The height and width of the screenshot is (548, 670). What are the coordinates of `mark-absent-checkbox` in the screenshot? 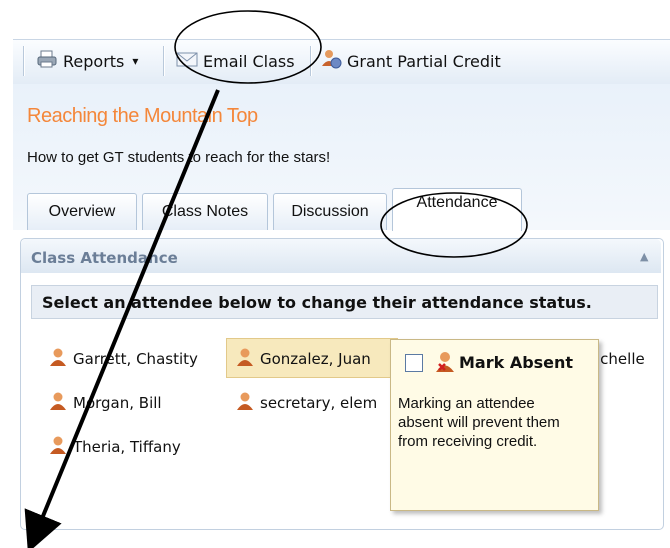 It's located at (414, 363).